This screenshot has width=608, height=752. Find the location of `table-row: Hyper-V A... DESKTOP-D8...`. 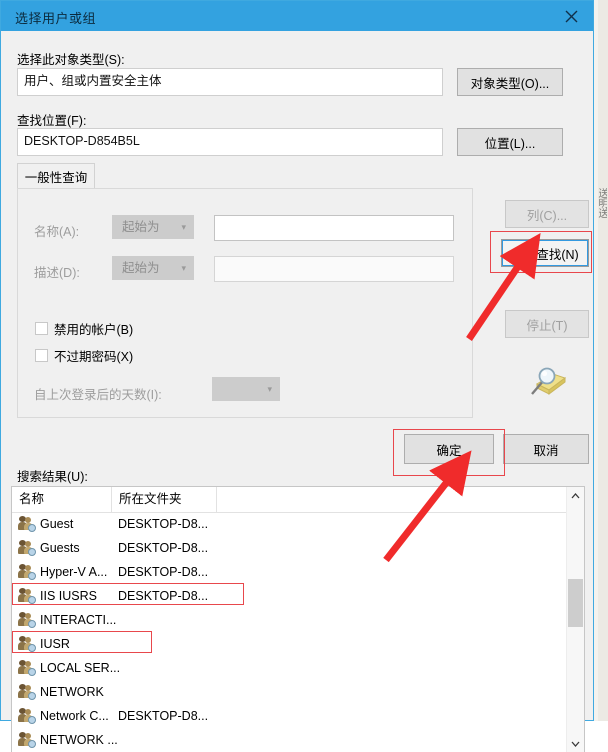

table-row: Hyper-V A... DESKTOP-D8... is located at coordinates (298, 572).